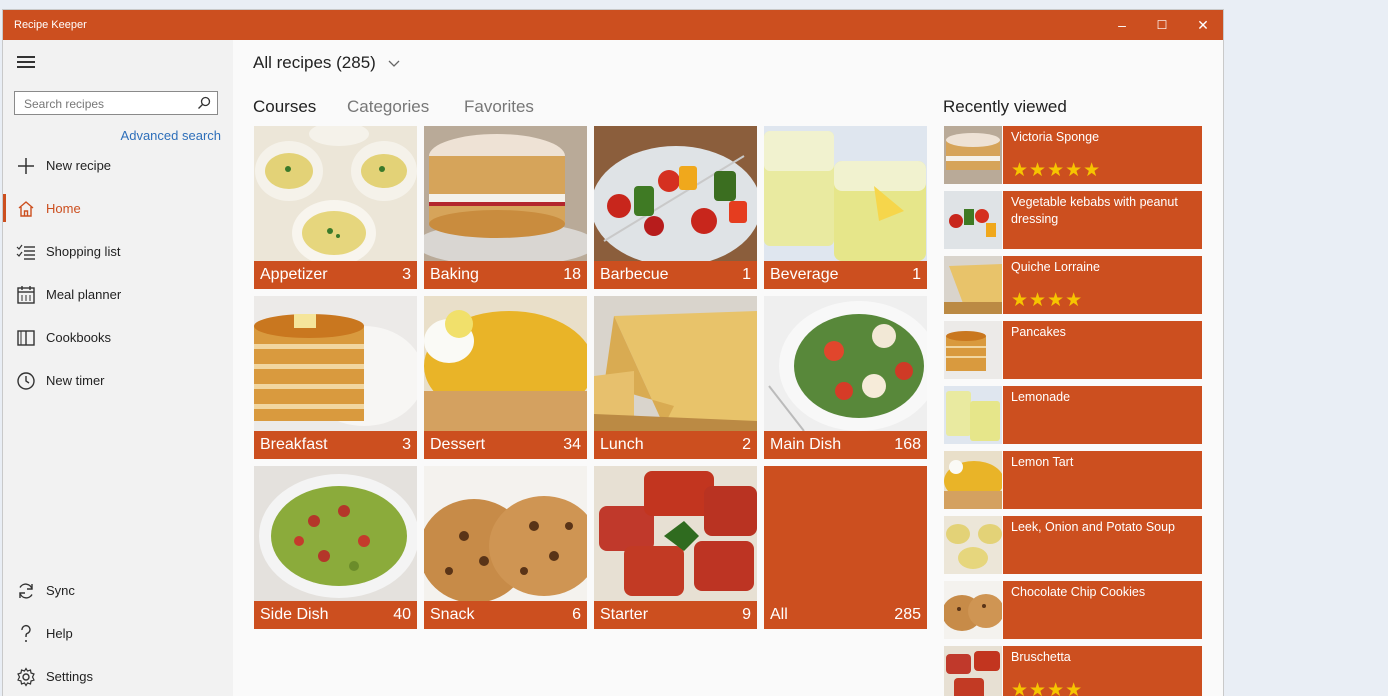  What do you see at coordinates (907, 444) in the screenshot?
I see `course-count: 168` at bounding box center [907, 444].